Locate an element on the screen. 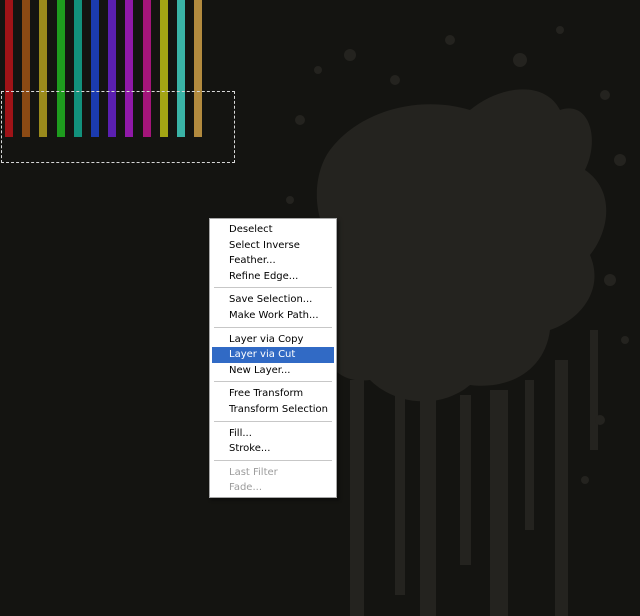 Image resolution: width=640 pixels, height=616 pixels. menu-item-transform-selection: Transform Selection is located at coordinates (273, 410).